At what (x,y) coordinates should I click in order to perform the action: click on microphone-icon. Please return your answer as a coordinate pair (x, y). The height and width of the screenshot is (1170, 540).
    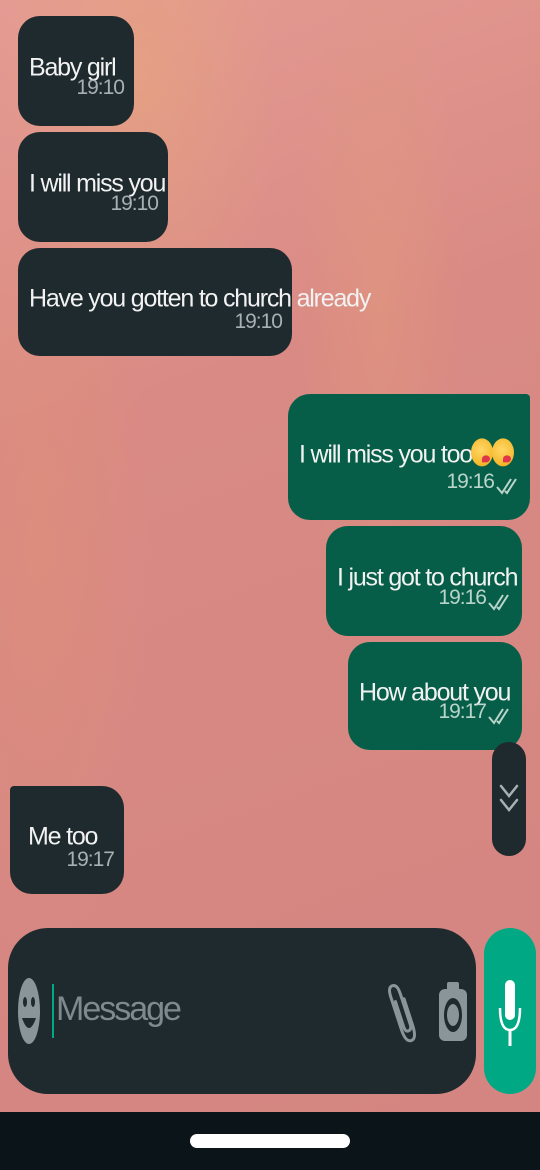
    Looking at the image, I should click on (510, 1013).